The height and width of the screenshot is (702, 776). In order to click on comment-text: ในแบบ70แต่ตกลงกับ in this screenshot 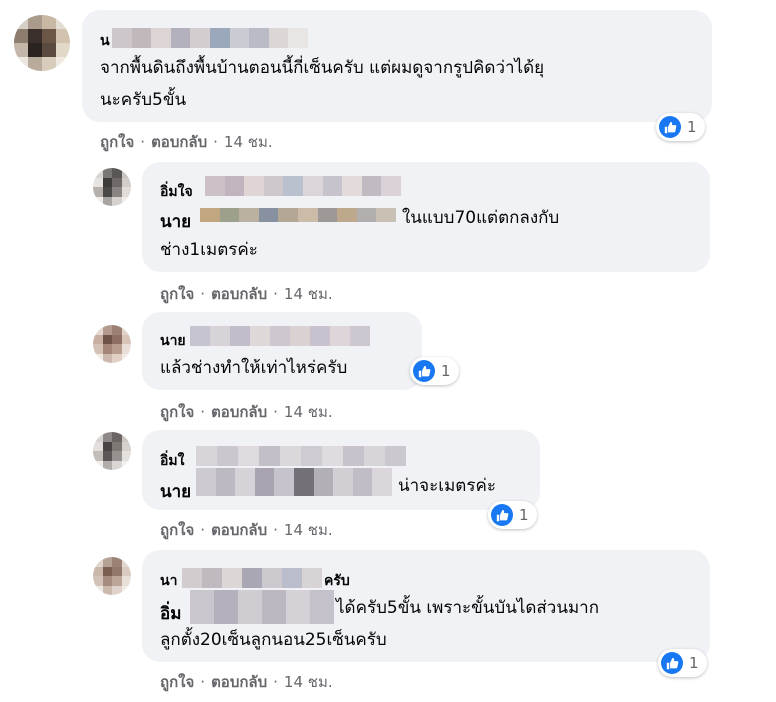, I will do `click(481, 218)`.